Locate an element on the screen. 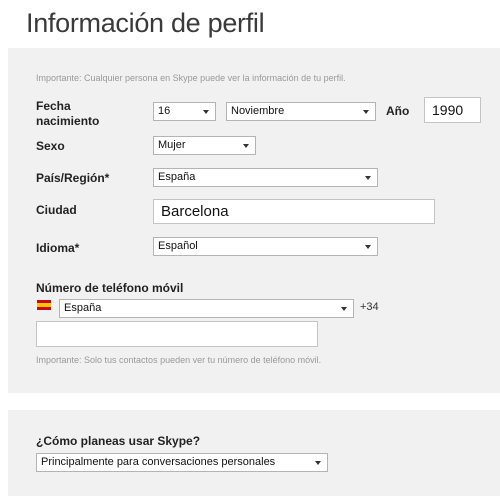  year-label: Año is located at coordinates (398, 111).